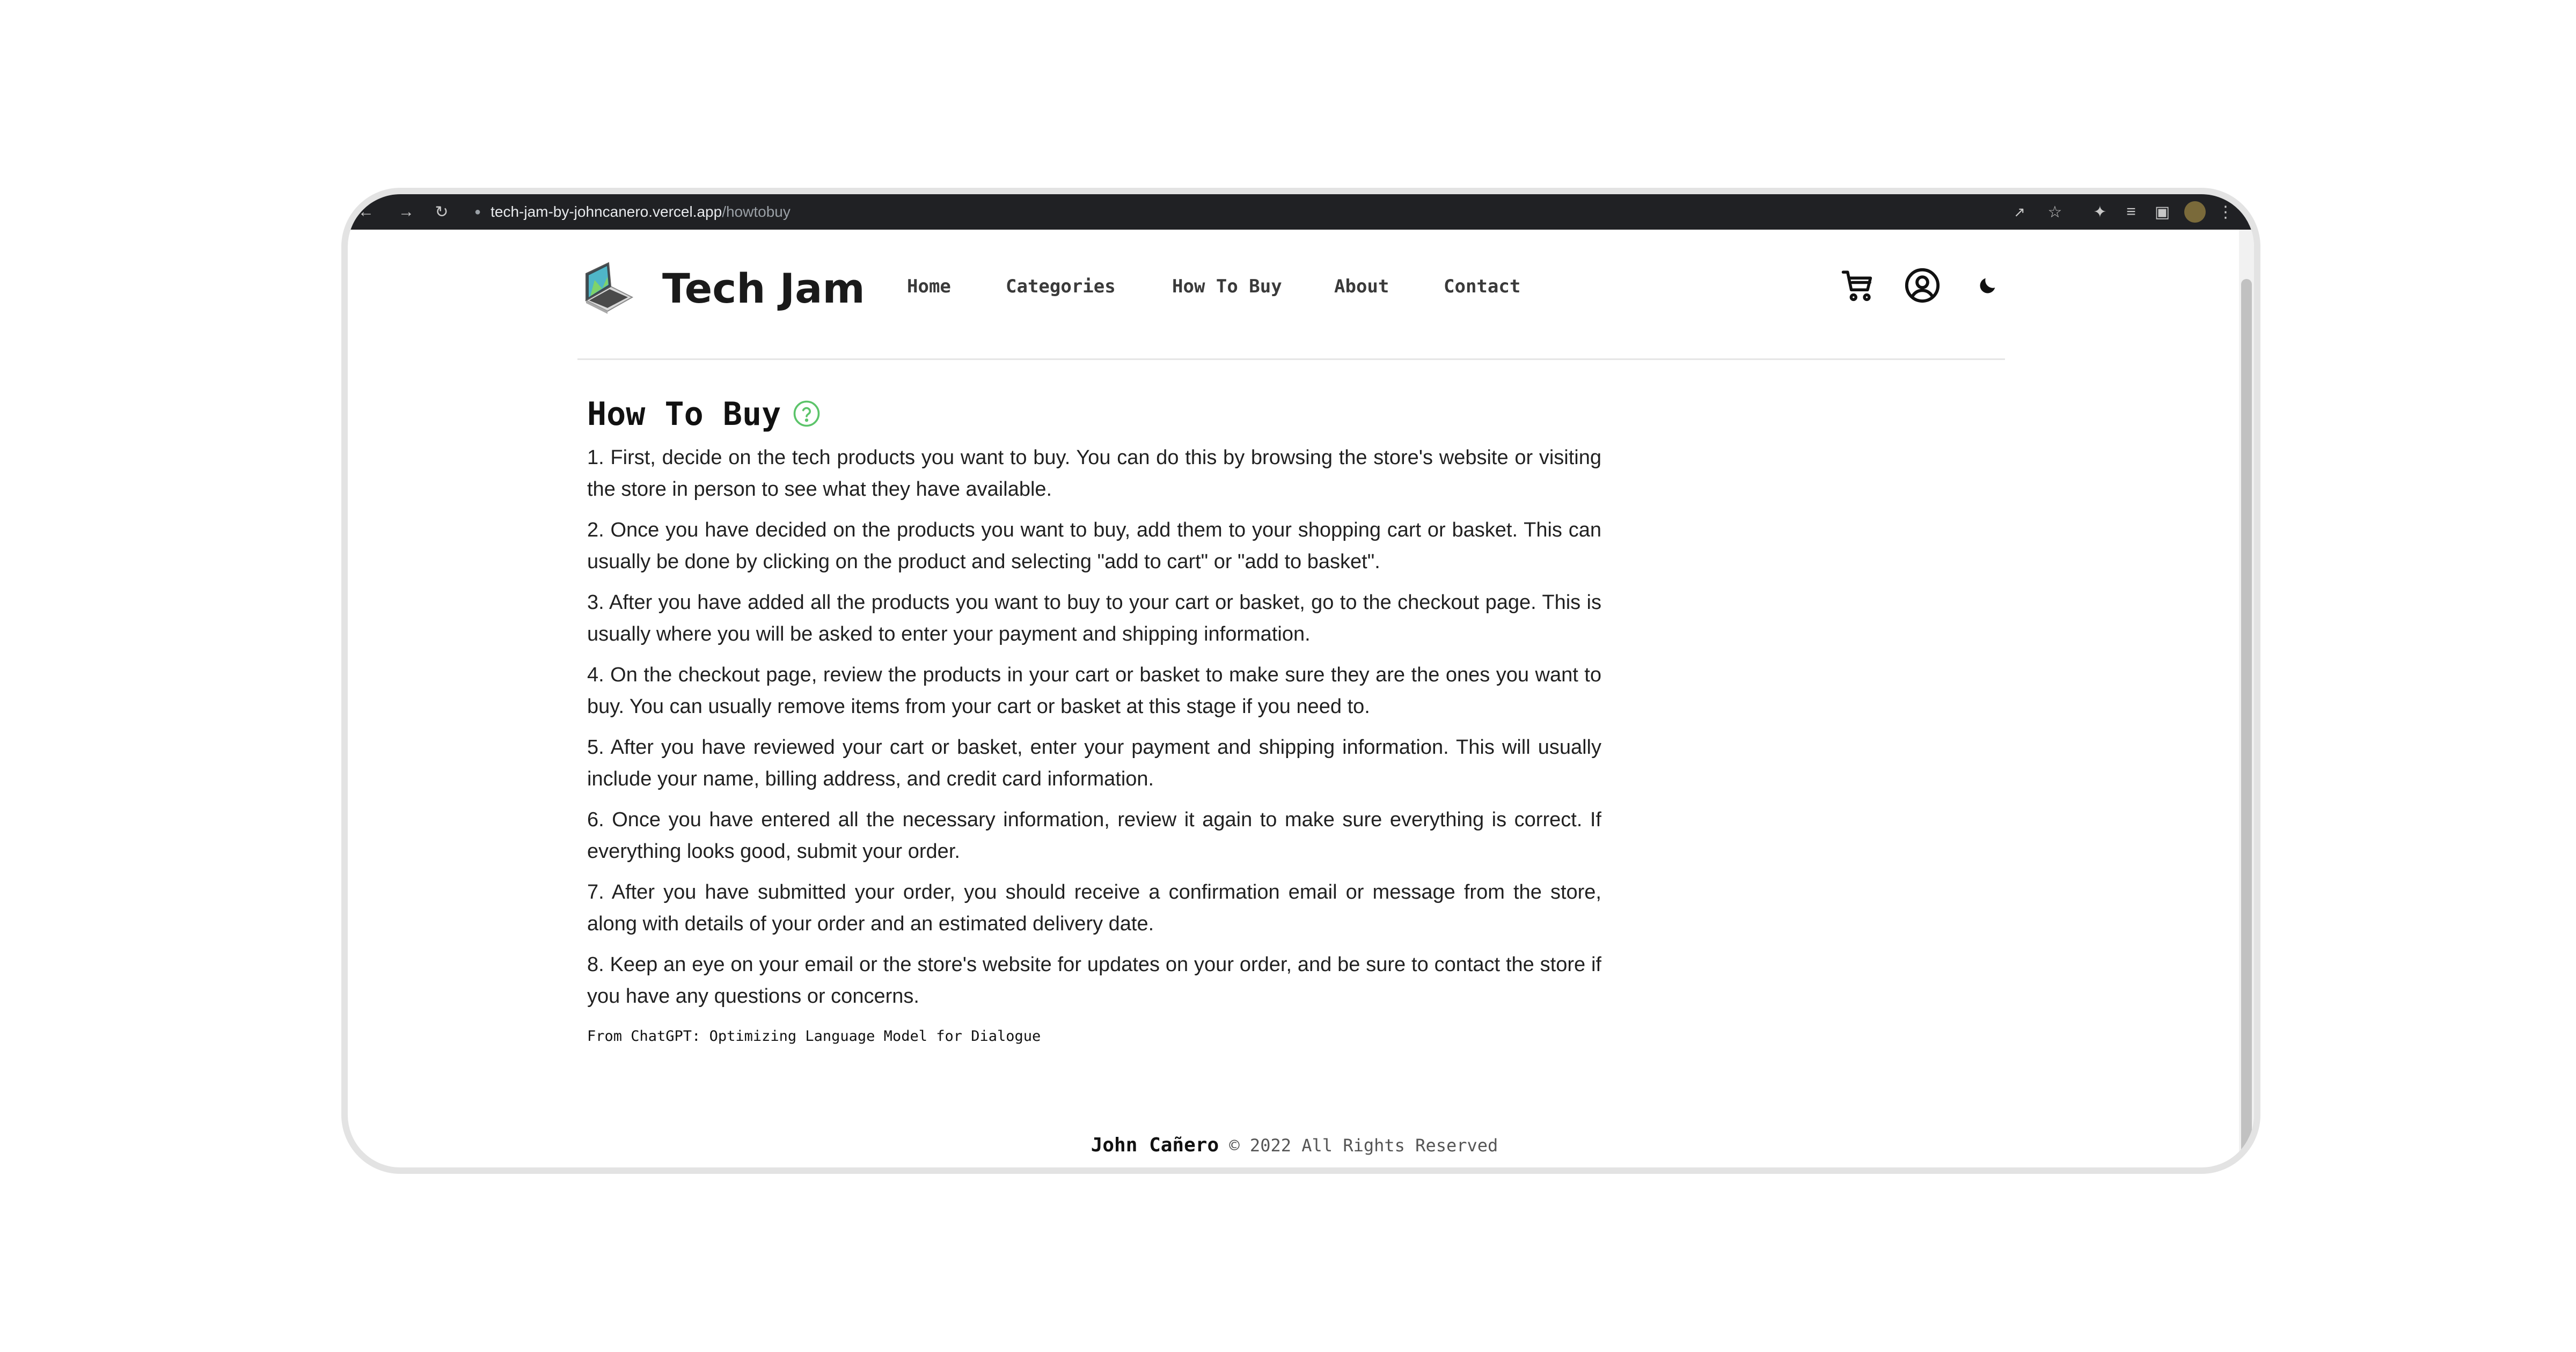 This screenshot has height=1352, width=2576. Describe the element at coordinates (608, 288) in the screenshot. I see `laptop-logo-icon` at that location.